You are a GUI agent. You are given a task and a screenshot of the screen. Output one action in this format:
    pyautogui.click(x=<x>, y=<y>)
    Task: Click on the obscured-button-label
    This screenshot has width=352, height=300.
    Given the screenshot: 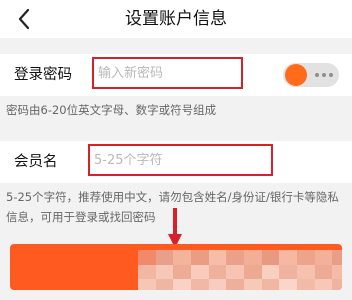 What is the action you would take?
    pyautogui.click(x=240, y=270)
    